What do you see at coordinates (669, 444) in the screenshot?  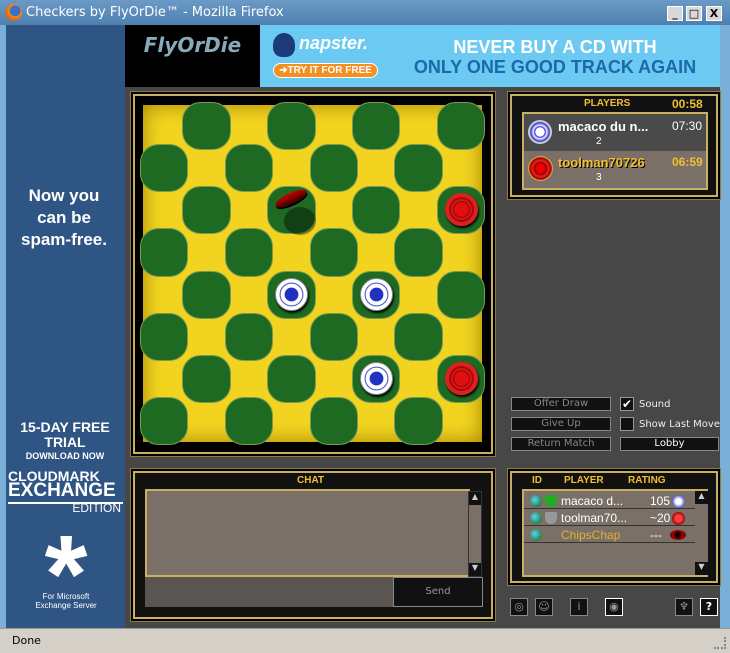 I see `lobby-button: Lobby` at bounding box center [669, 444].